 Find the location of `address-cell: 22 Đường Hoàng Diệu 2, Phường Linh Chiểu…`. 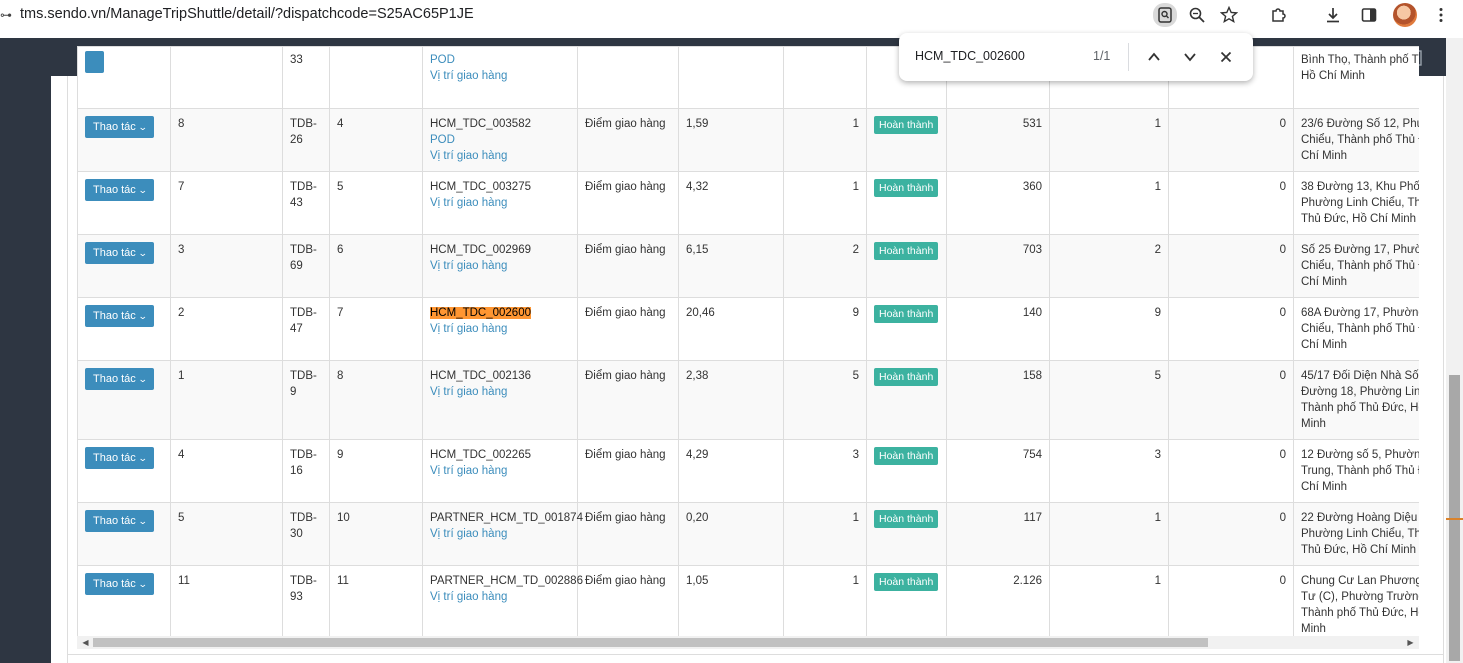

address-cell: 22 Đường Hoàng Diệu 2, Phường Linh Chiểu… is located at coordinates (1360, 534).